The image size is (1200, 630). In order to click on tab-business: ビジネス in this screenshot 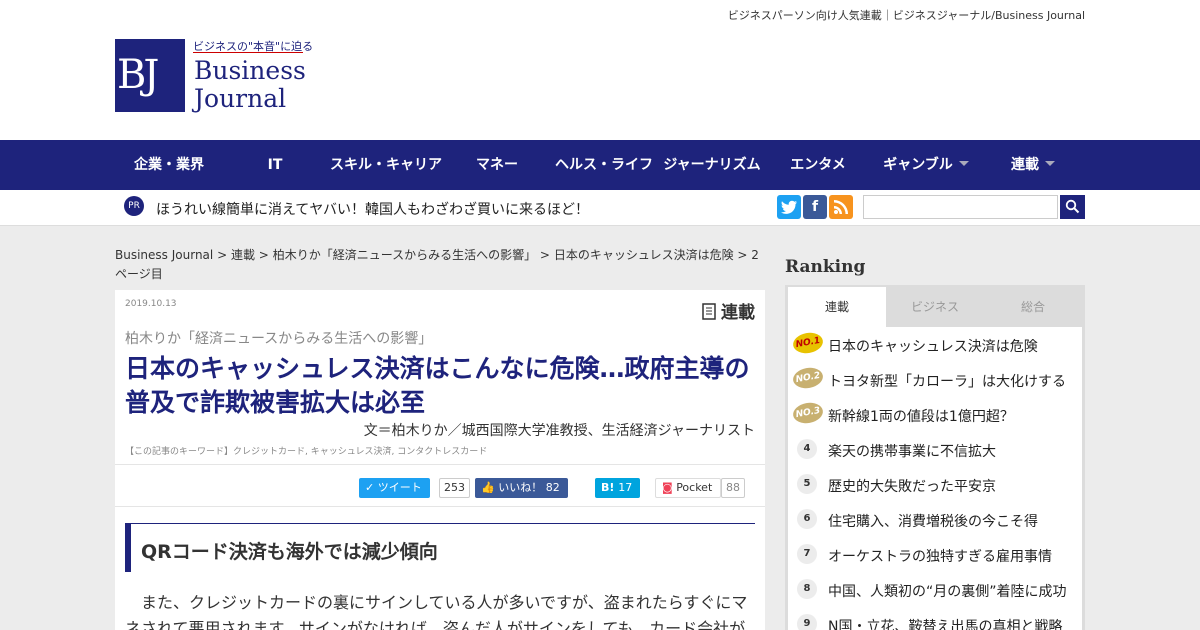, I will do `click(935, 307)`.